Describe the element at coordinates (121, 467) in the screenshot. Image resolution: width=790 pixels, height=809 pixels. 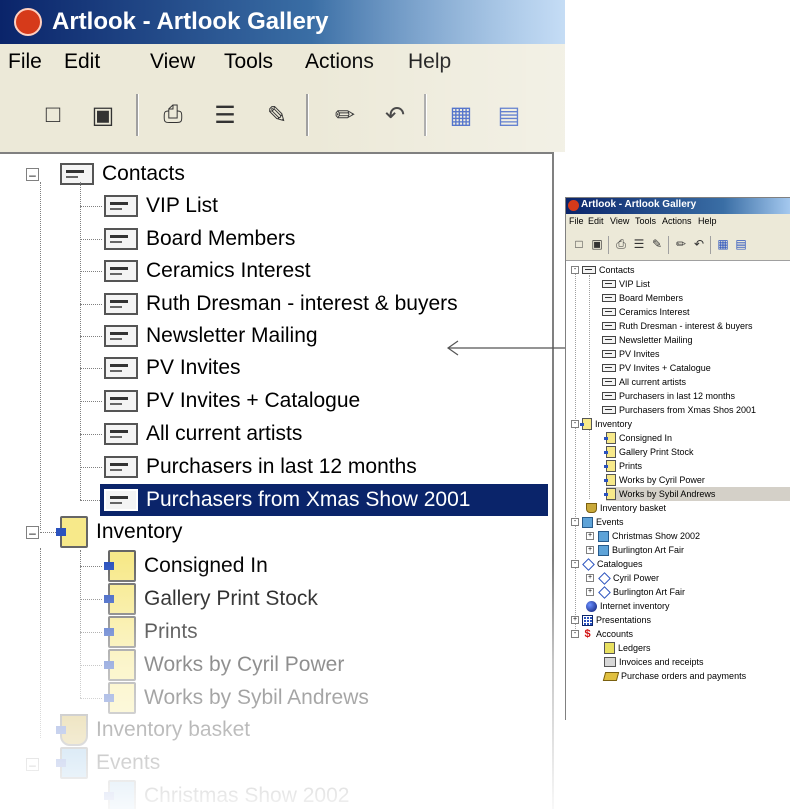
I see `contact-card-icon` at that location.